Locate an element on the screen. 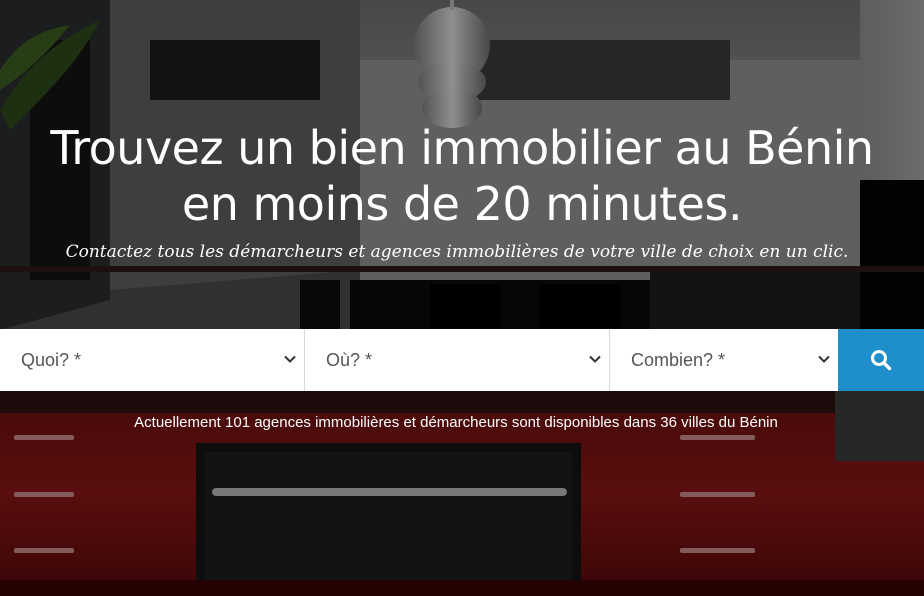  headline-line-1: Trouvez un bien immobilier au Bénin is located at coordinates (462, 148).